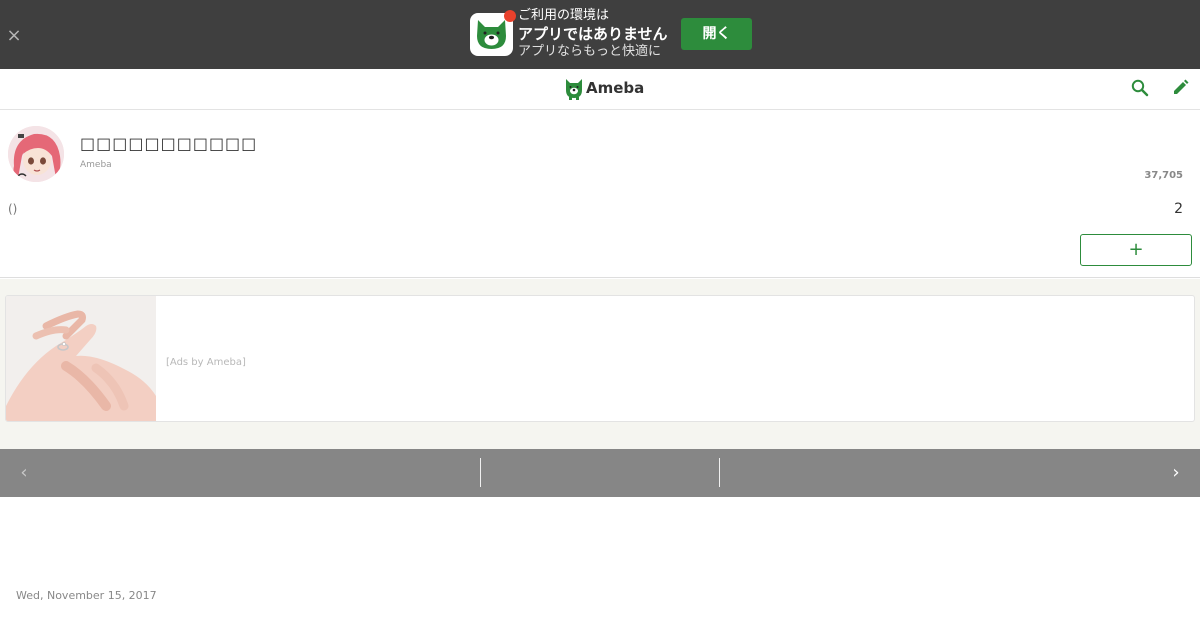 The width and height of the screenshot is (1200, 630). Describe the element at coordinates (716, 34) in the screenshot. I see `open-app-button: 開く` at that location.